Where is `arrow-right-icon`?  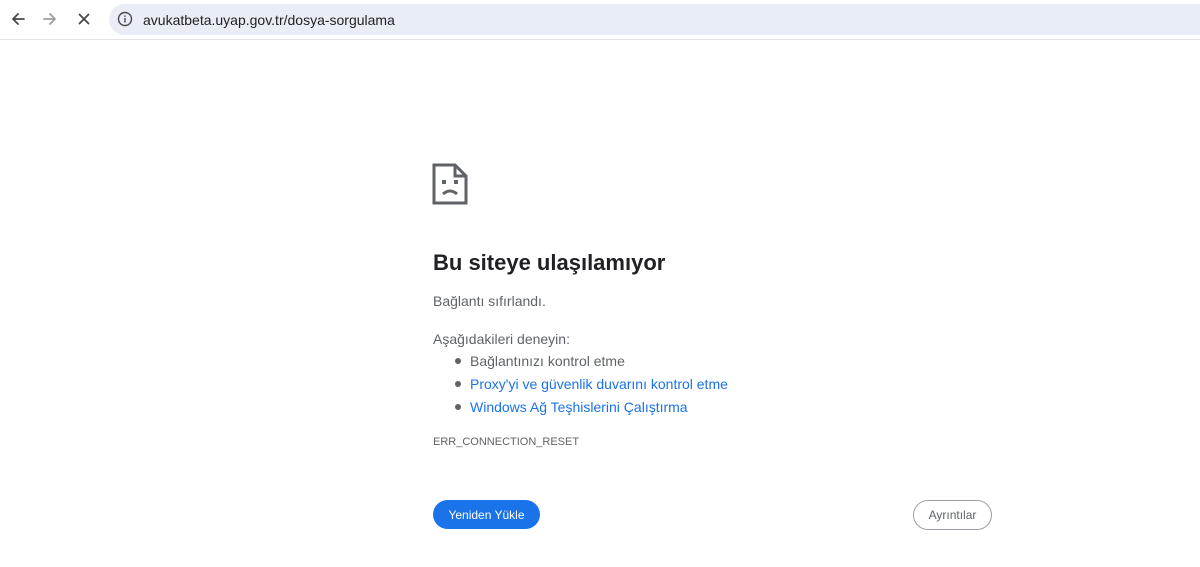 arrow-right-icon is located at coordinates (49, 19).